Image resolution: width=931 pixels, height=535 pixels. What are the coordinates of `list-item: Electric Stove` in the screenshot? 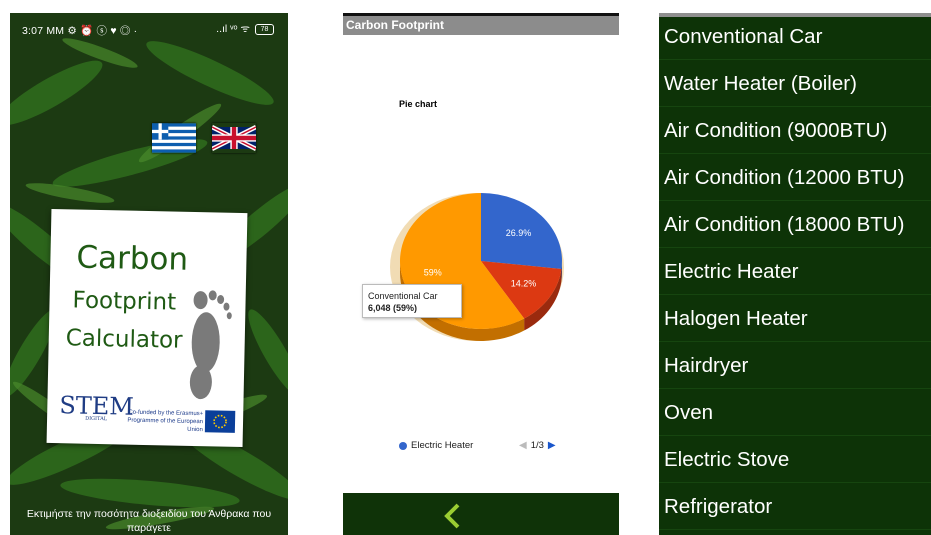 It's located at (795, 460).